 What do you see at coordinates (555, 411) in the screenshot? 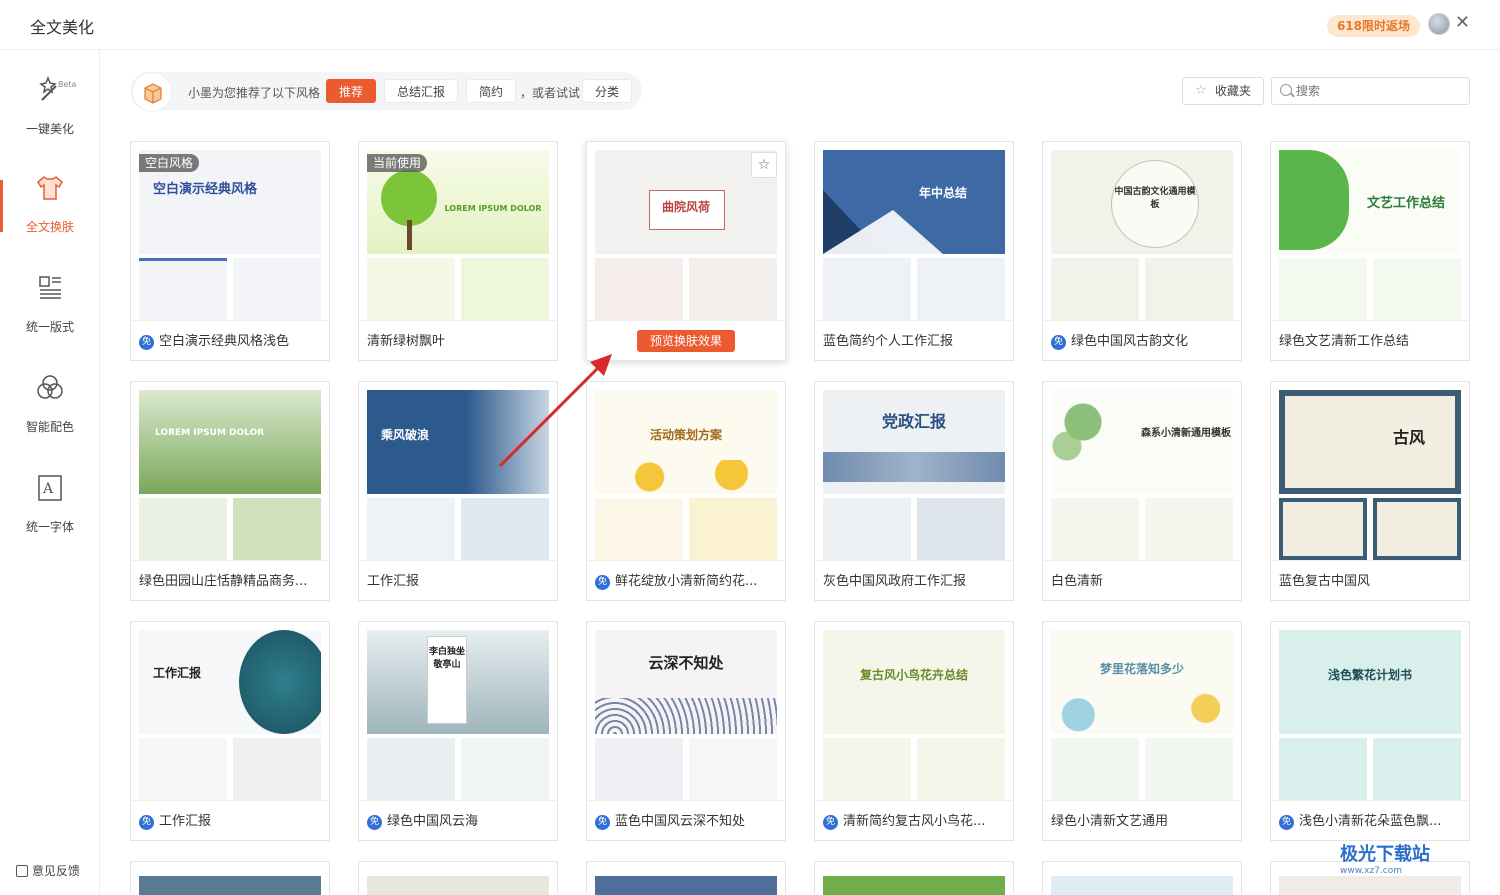
I see `annotation-arrow-icon` at bounding box center [555, 411].